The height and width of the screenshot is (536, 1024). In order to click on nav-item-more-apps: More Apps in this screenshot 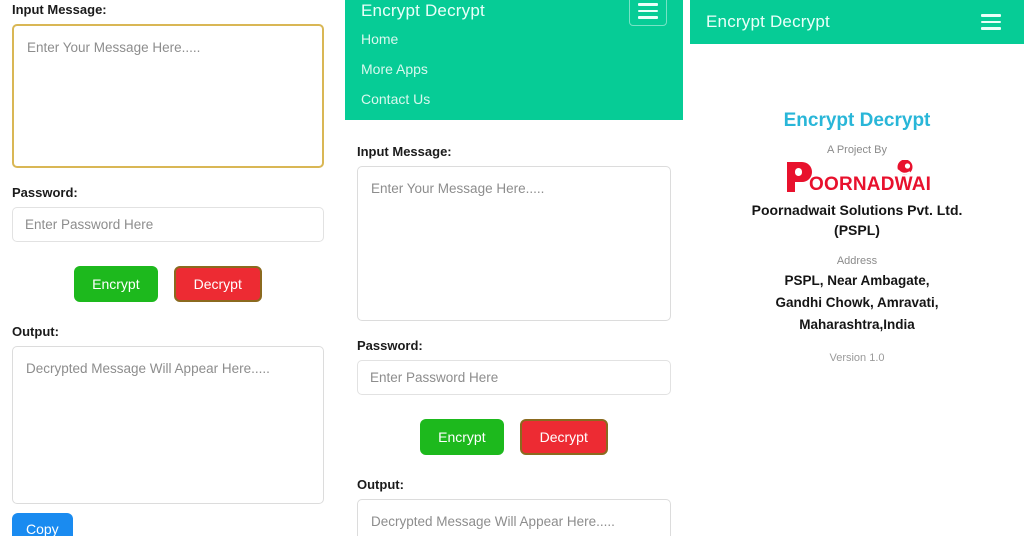, I will do `click(514, 69)`.